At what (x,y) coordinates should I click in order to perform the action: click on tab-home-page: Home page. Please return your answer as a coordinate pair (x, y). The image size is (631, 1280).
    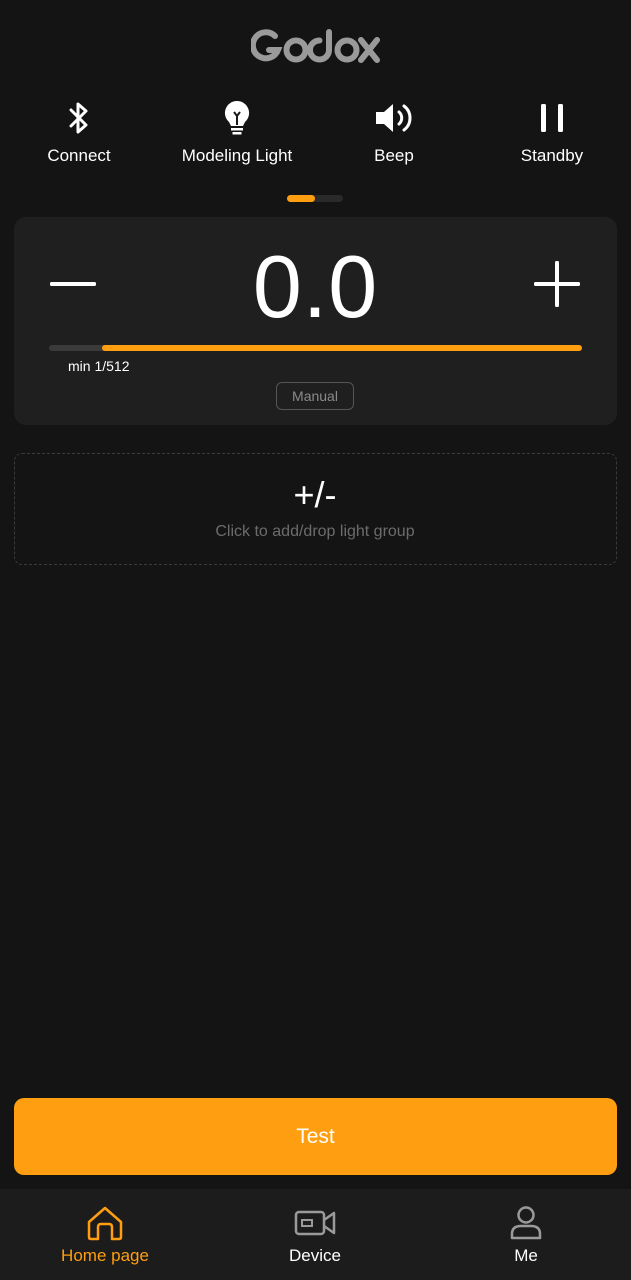
    Looking at the image, I should click on (105, 1234).